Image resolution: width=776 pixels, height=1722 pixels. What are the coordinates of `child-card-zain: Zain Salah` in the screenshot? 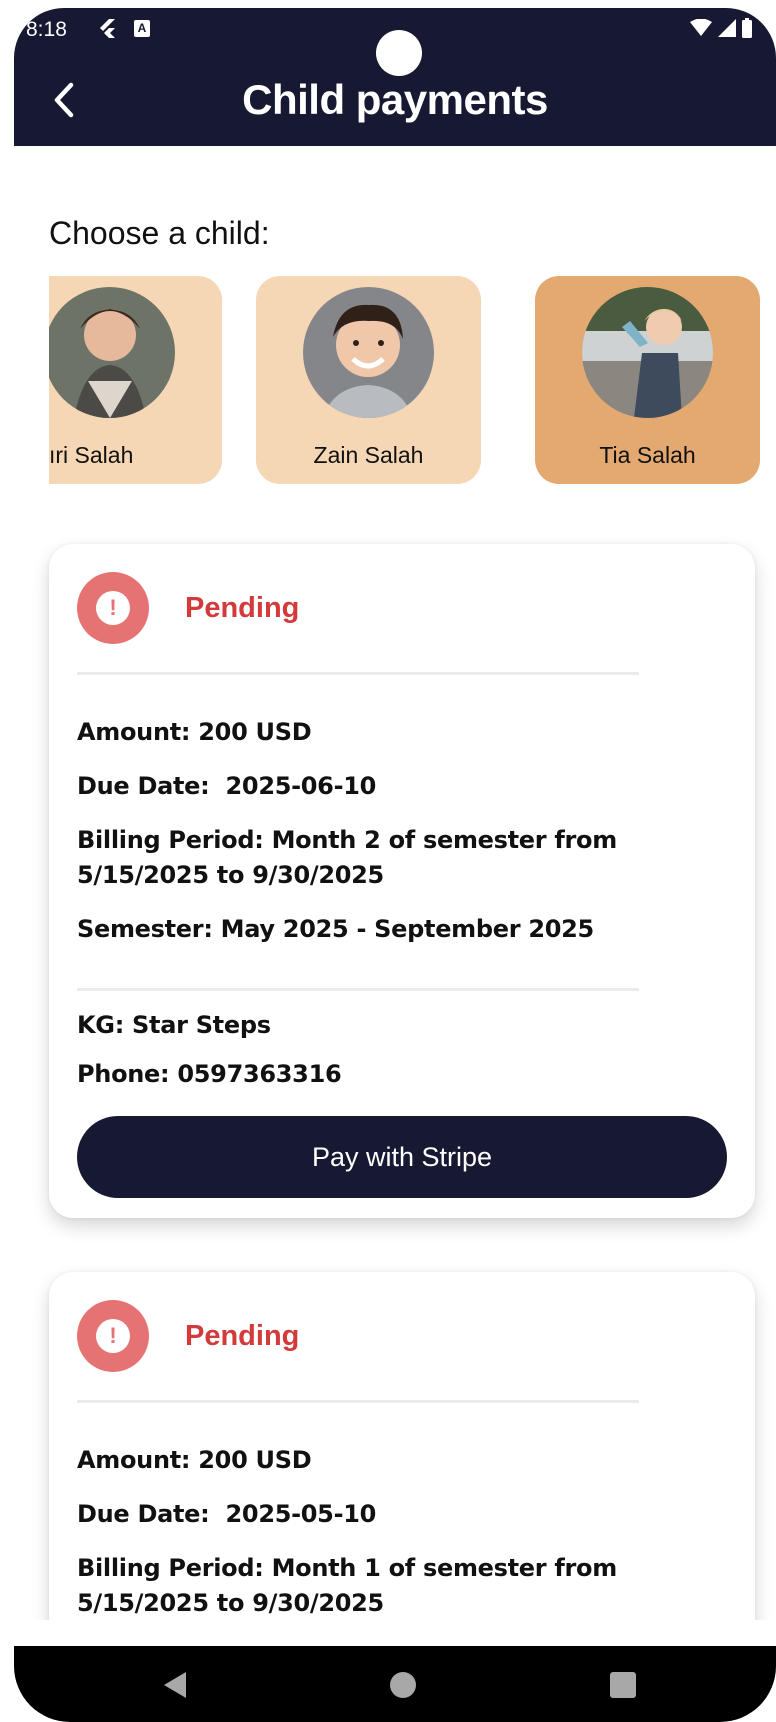 It's located at (368, 380).